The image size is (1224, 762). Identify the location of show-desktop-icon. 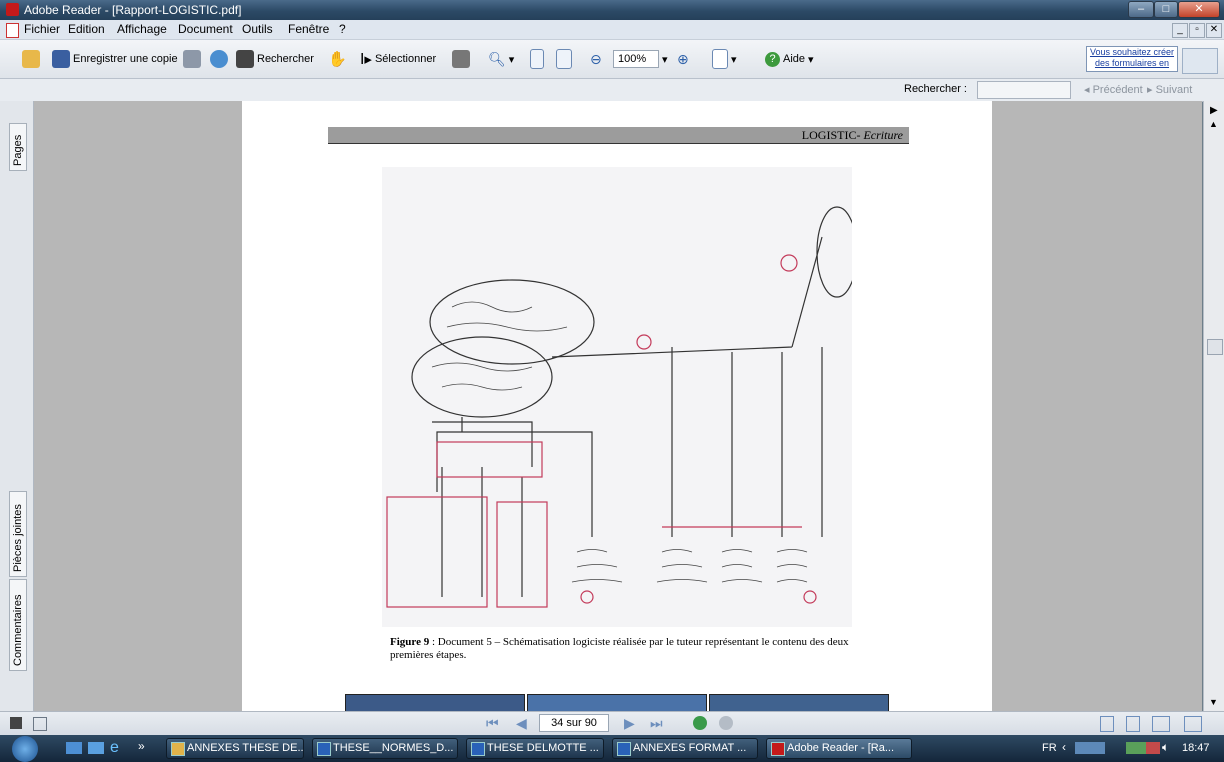
(74, 748).